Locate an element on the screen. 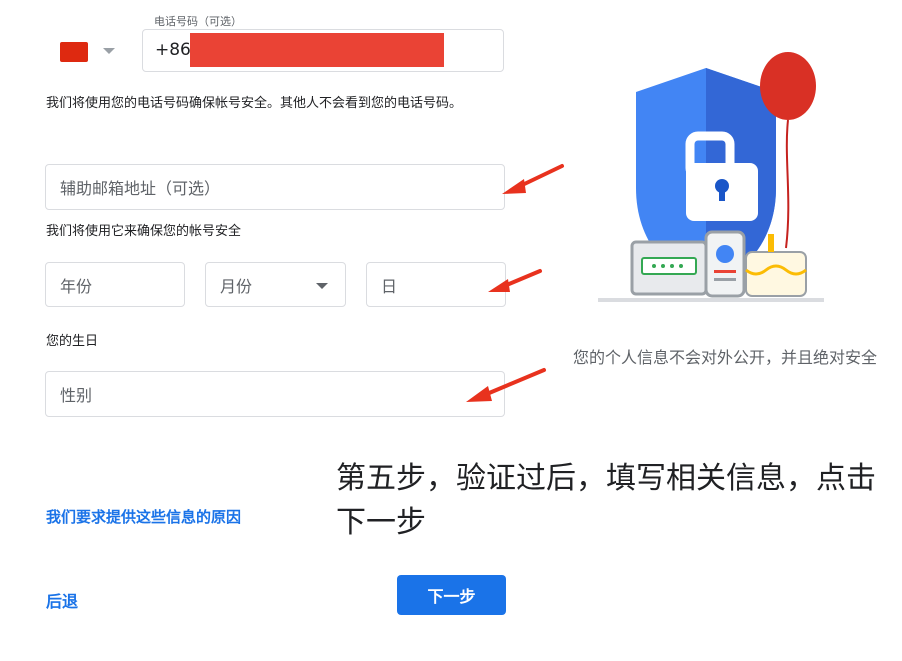 The height and width of the screenshot is (661, 902). month-dropdown-caret-icon is located at coordinates (322, 286).